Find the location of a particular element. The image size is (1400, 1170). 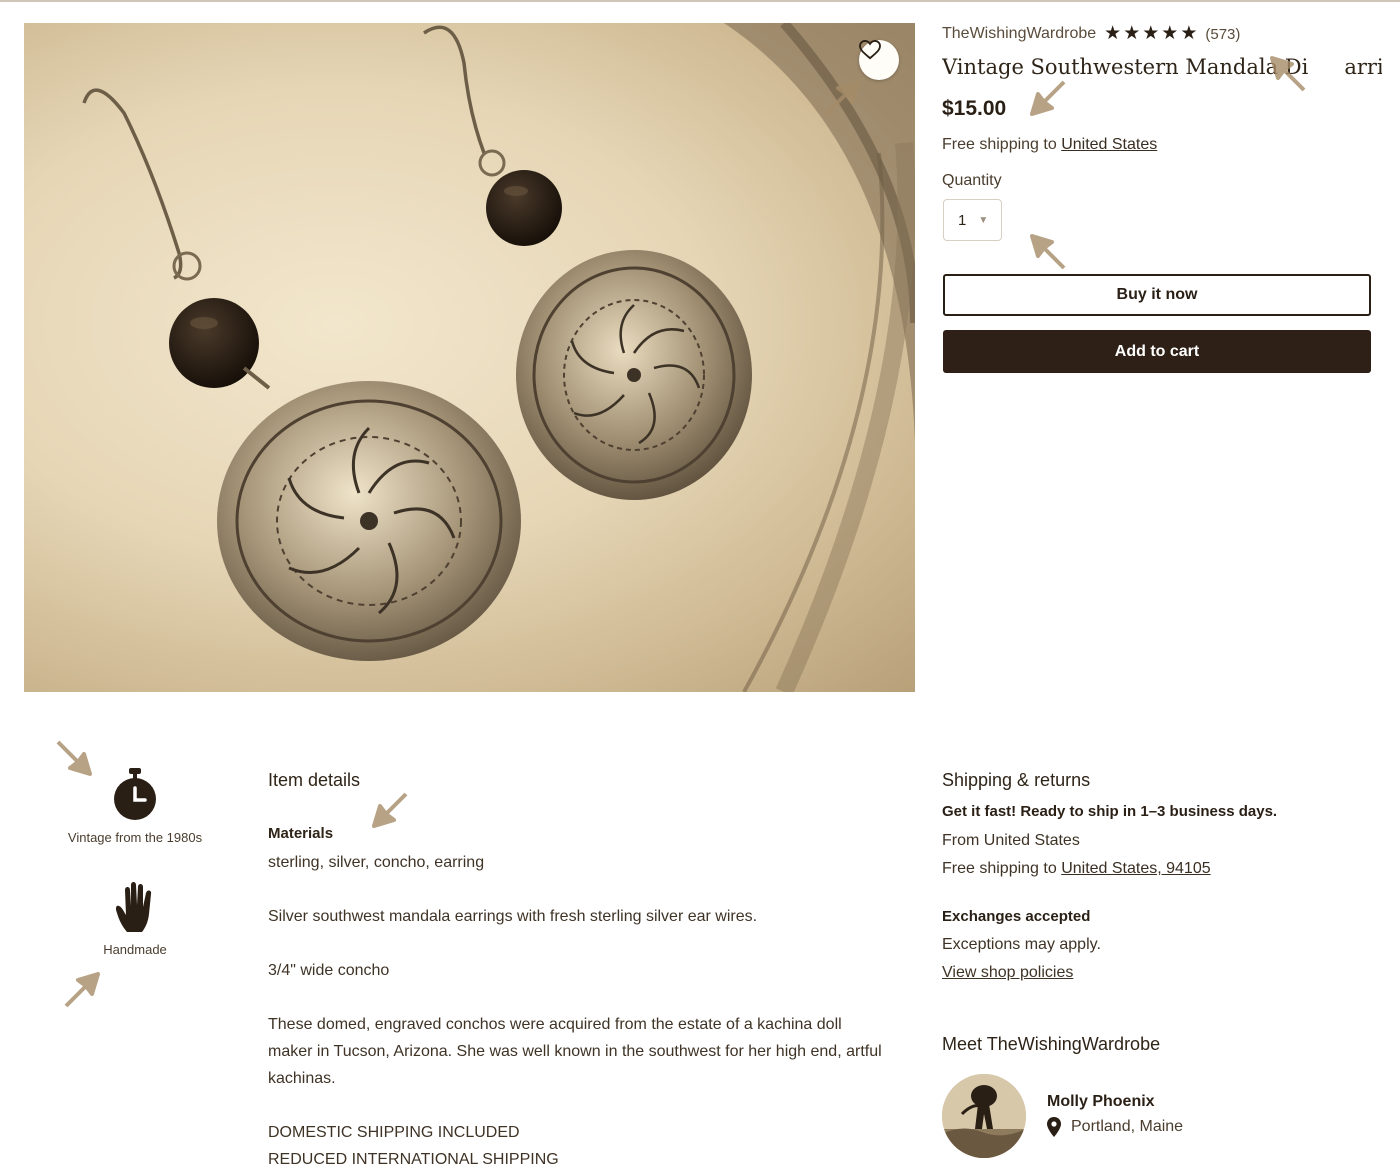

chevron-down-icon: ▼ is located at coordinates (983, 220).